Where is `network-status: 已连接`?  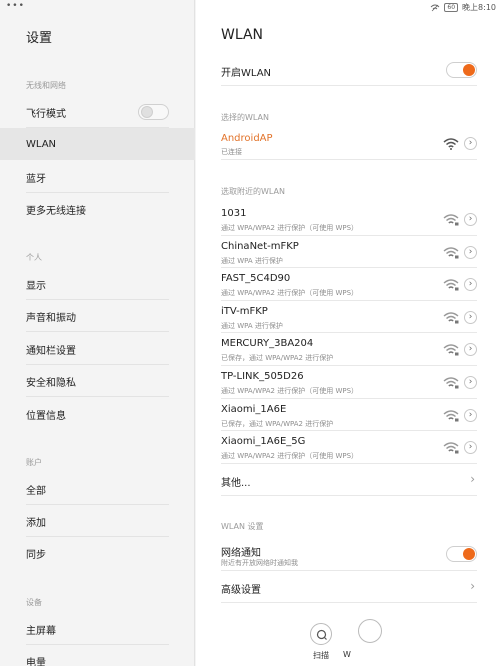 network-status: 已连接 is located at coordinates (231, 152).